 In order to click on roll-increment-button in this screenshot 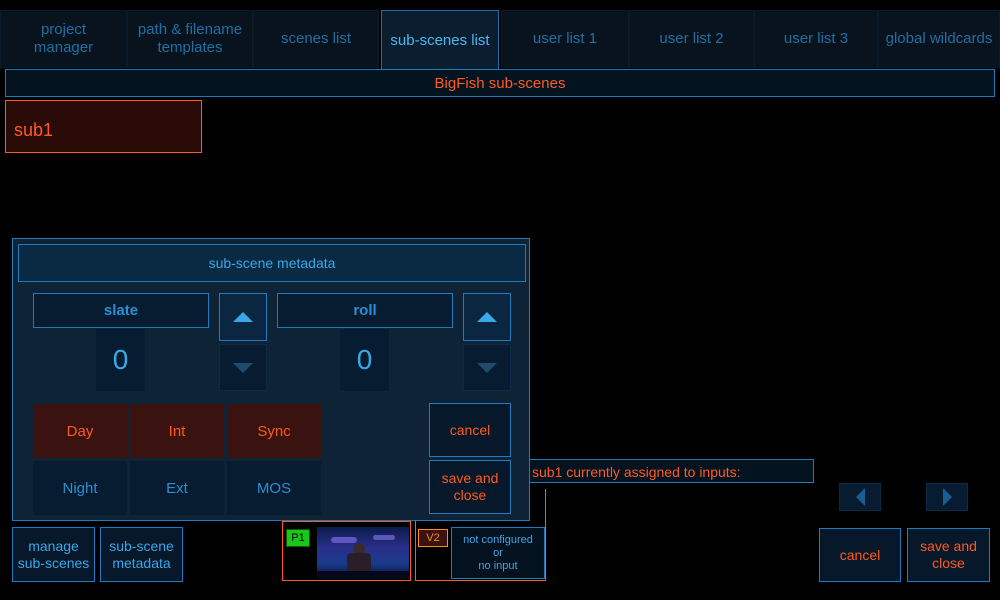, I will do `click(487, 317)`.